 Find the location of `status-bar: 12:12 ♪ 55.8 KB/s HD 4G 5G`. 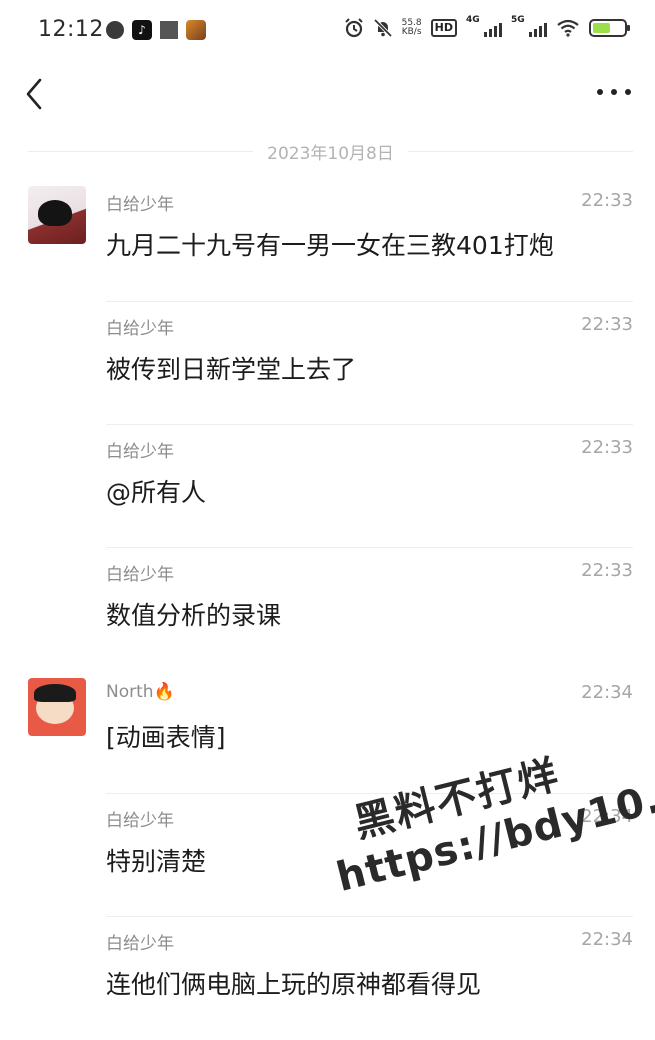

status-bar: 12:12 ♪ 55.8 KB/s HD 4G 5G is located at coordinates (327, 31).